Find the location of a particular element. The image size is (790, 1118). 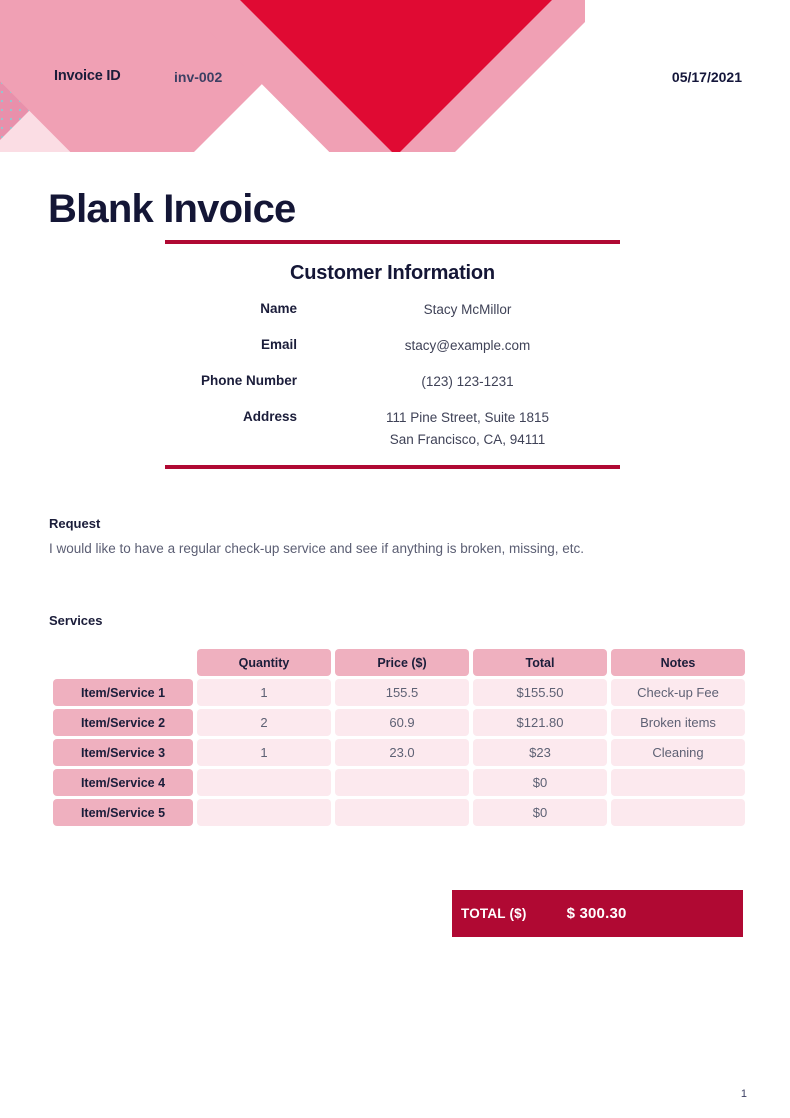

table-row: Item/Service 4 $0 is located at coordinates (399, 782).